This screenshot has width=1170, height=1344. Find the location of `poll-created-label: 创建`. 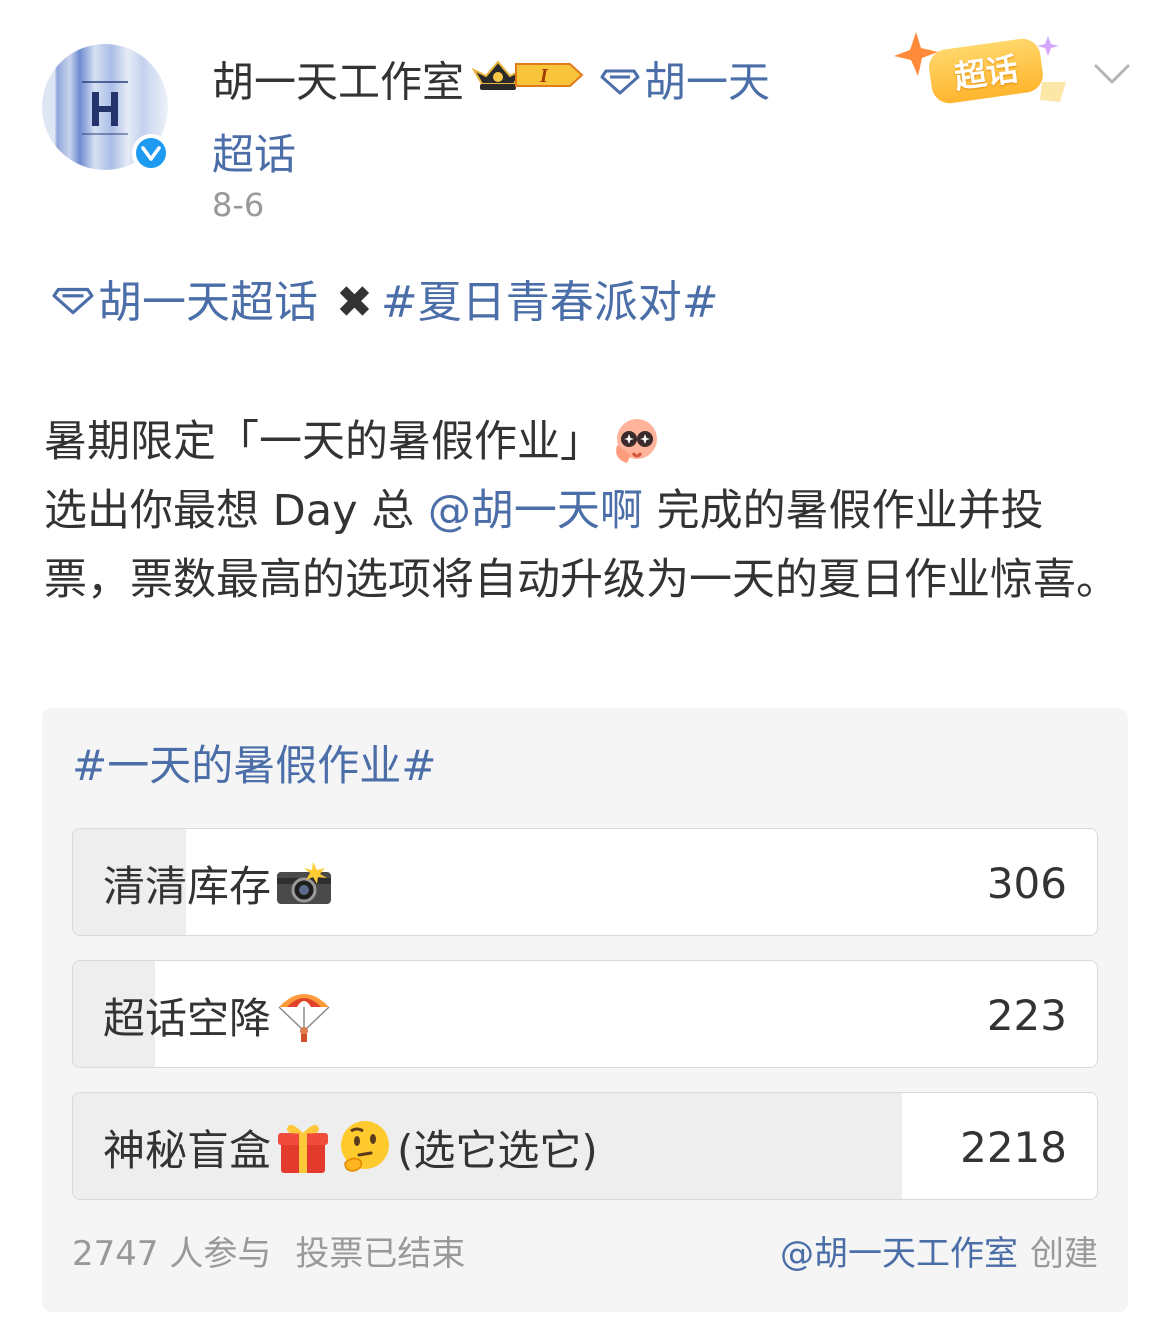

poll-created-label: 创建 is located at coordinates (1064, 1254).